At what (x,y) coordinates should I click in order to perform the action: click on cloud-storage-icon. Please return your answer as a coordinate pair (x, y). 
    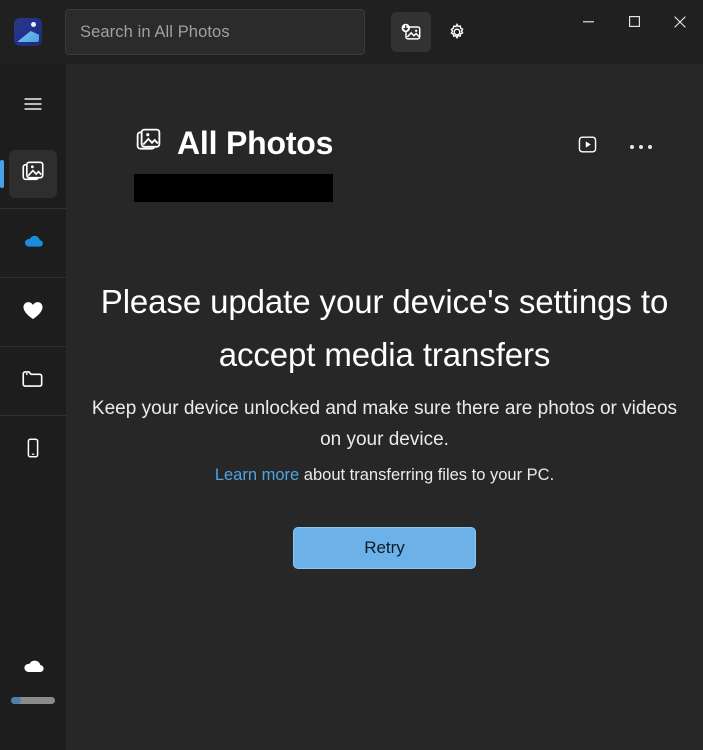
    Looking at the image, I should click on (33, 668).